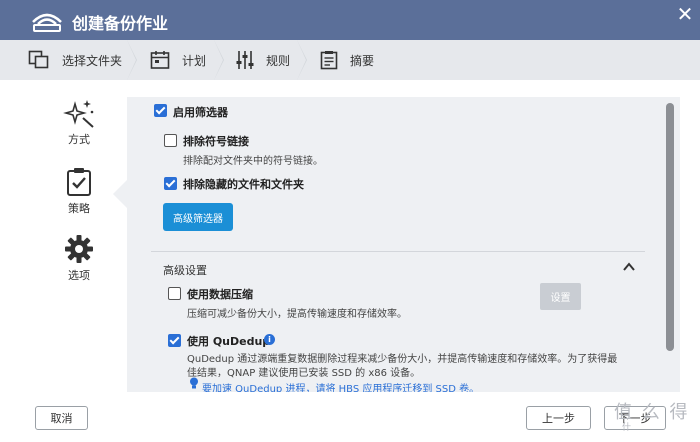 The image size is (700, 442). What do you see at coordinates (92, 60) in the screenshot?
I see `step-label: 选择文件夹` at bounding box center [92, 60].